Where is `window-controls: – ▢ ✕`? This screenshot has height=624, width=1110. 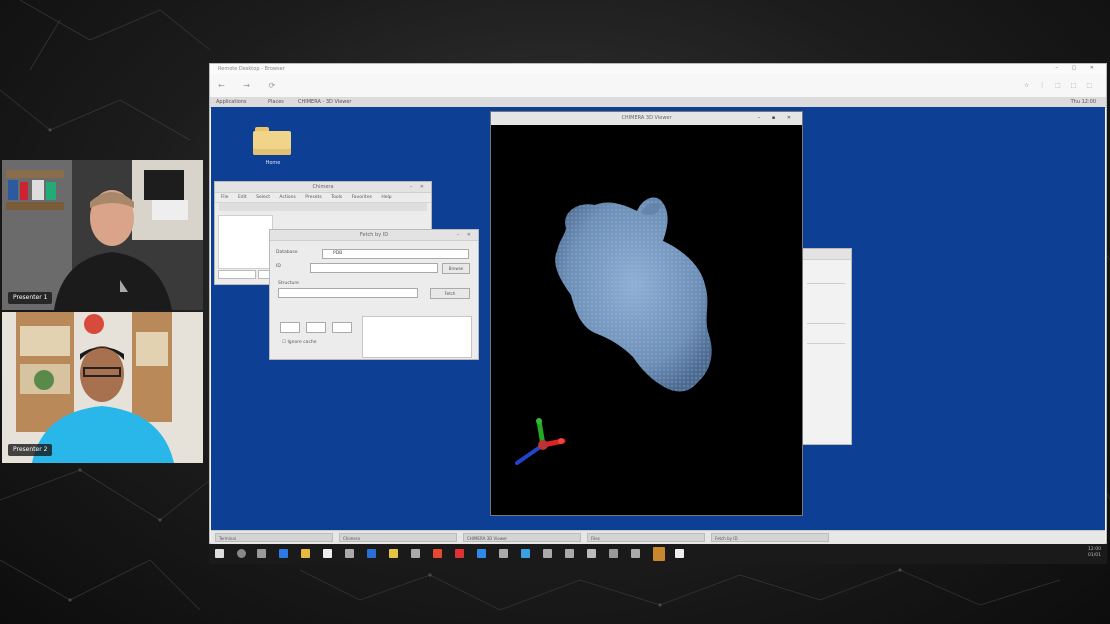 window-controls: – ▢ ✕ is located at coordinates (1077, 68).